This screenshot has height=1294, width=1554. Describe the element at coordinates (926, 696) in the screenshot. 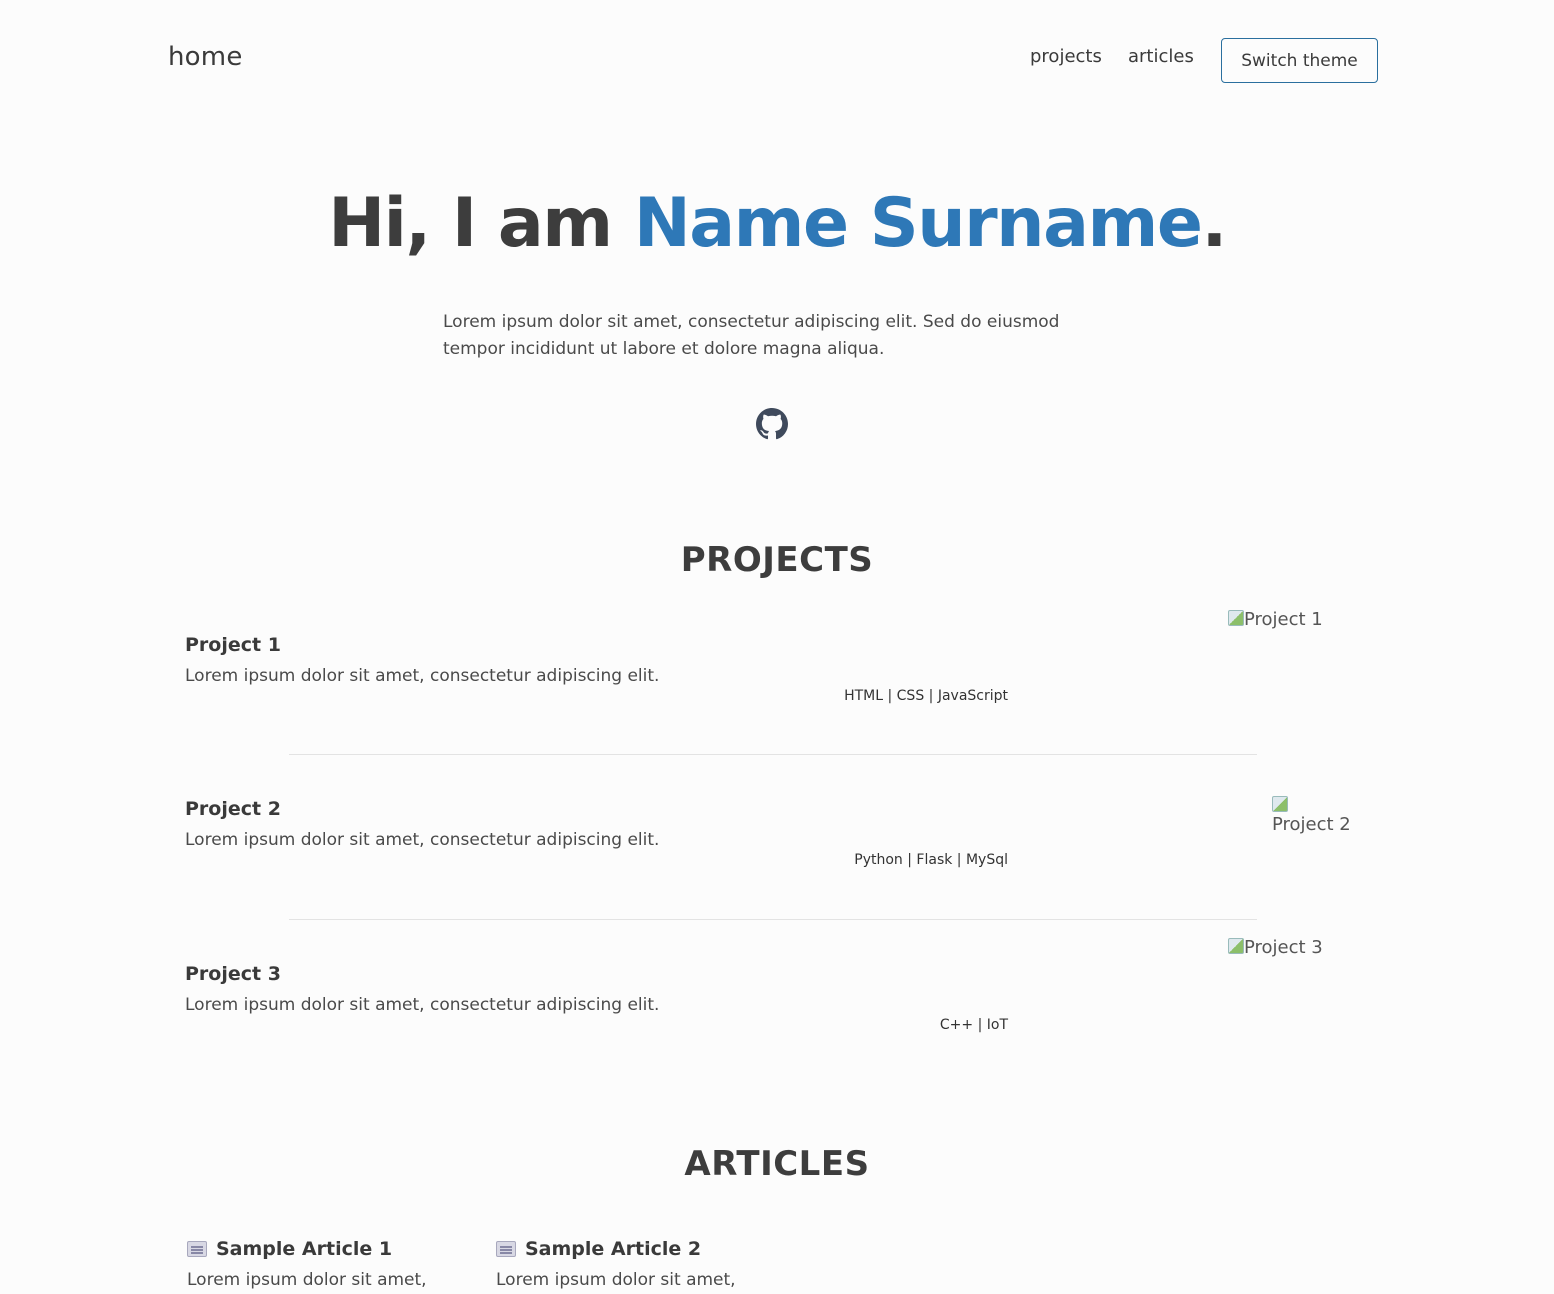

I see `project-tags: HTML | CSS | JavaScript` at that location.